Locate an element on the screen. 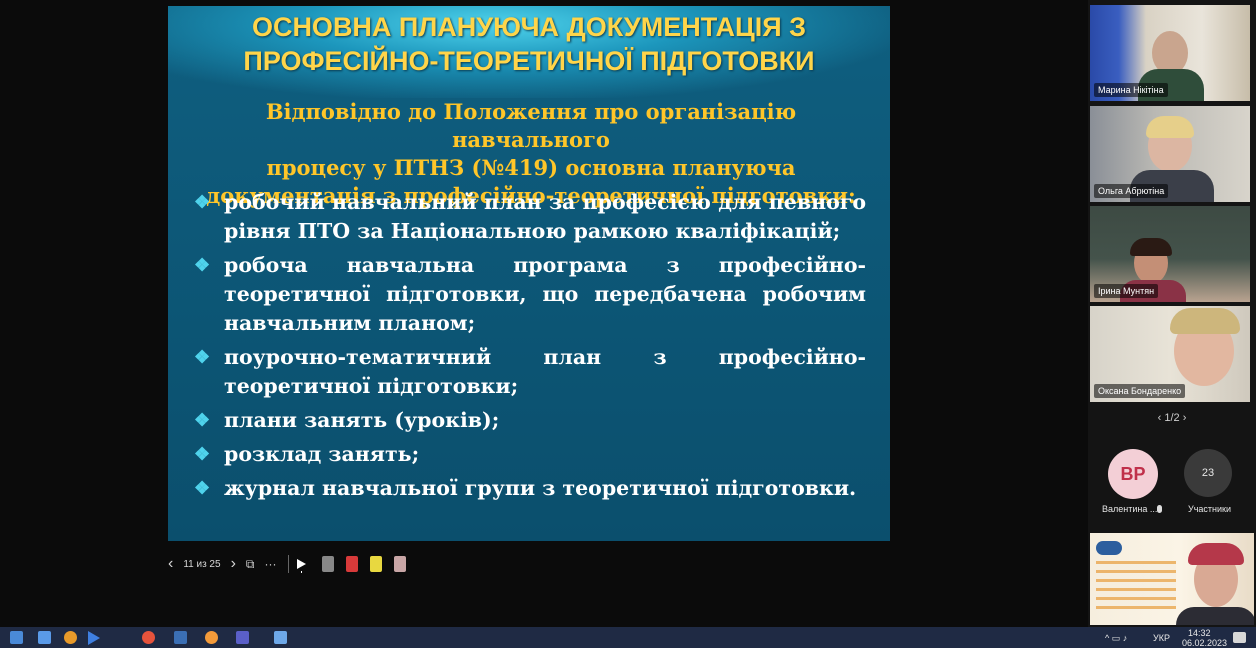  participants-pager: ‹ 1/2 › is located at coordinates (1172, 418).